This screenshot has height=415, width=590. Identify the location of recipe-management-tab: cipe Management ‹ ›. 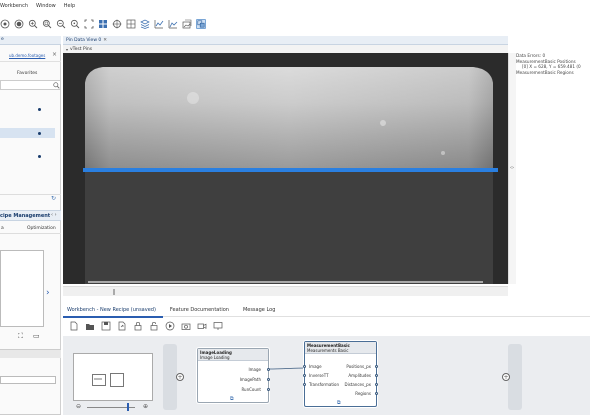
(30, 215).